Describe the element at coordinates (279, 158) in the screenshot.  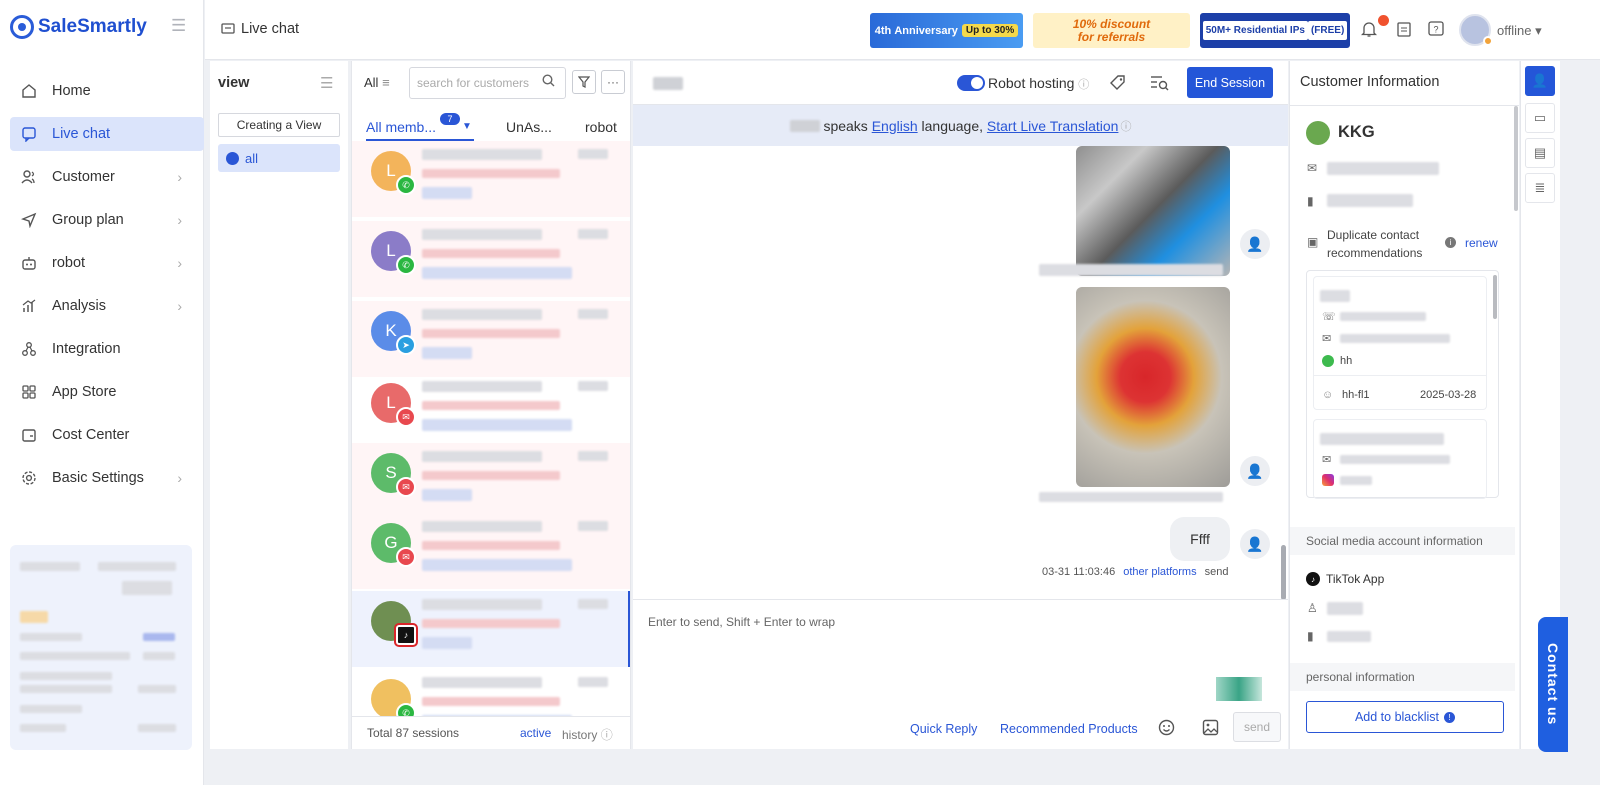
I see `view-all: all` at that location.